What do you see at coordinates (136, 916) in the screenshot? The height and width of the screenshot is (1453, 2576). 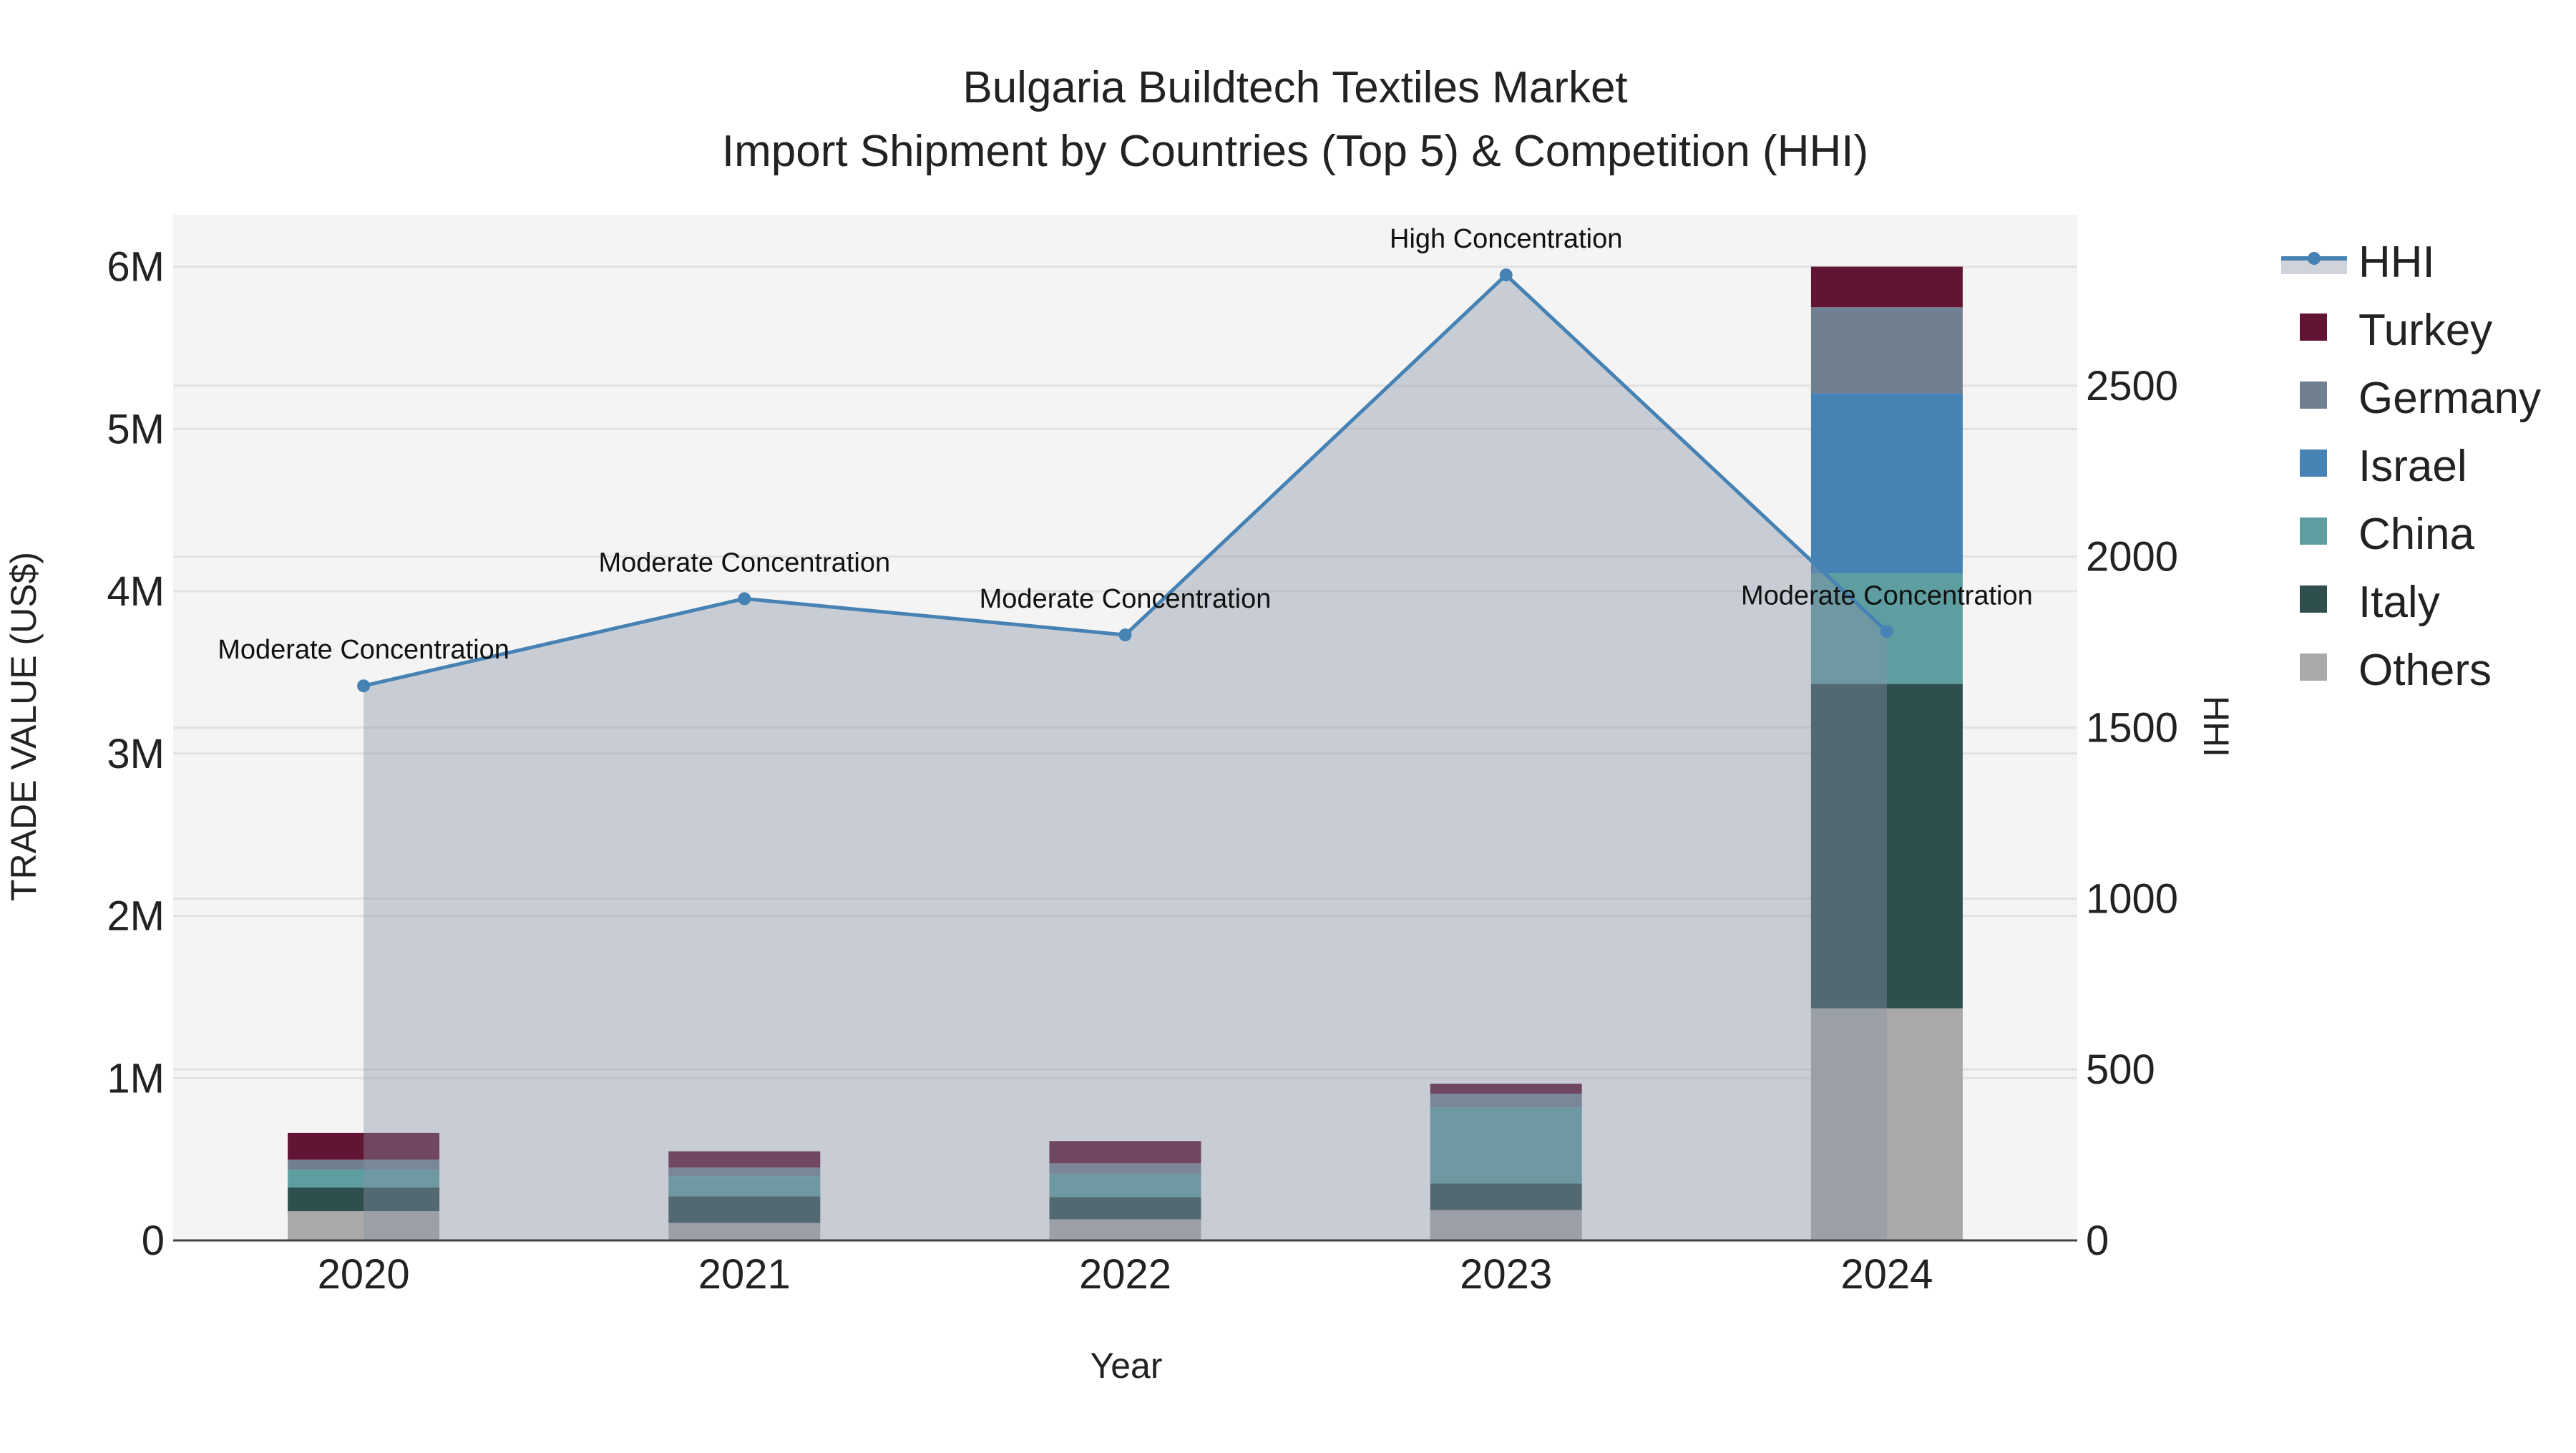 I see `y-tick-label: 2M` at bounding box center [136, 916].